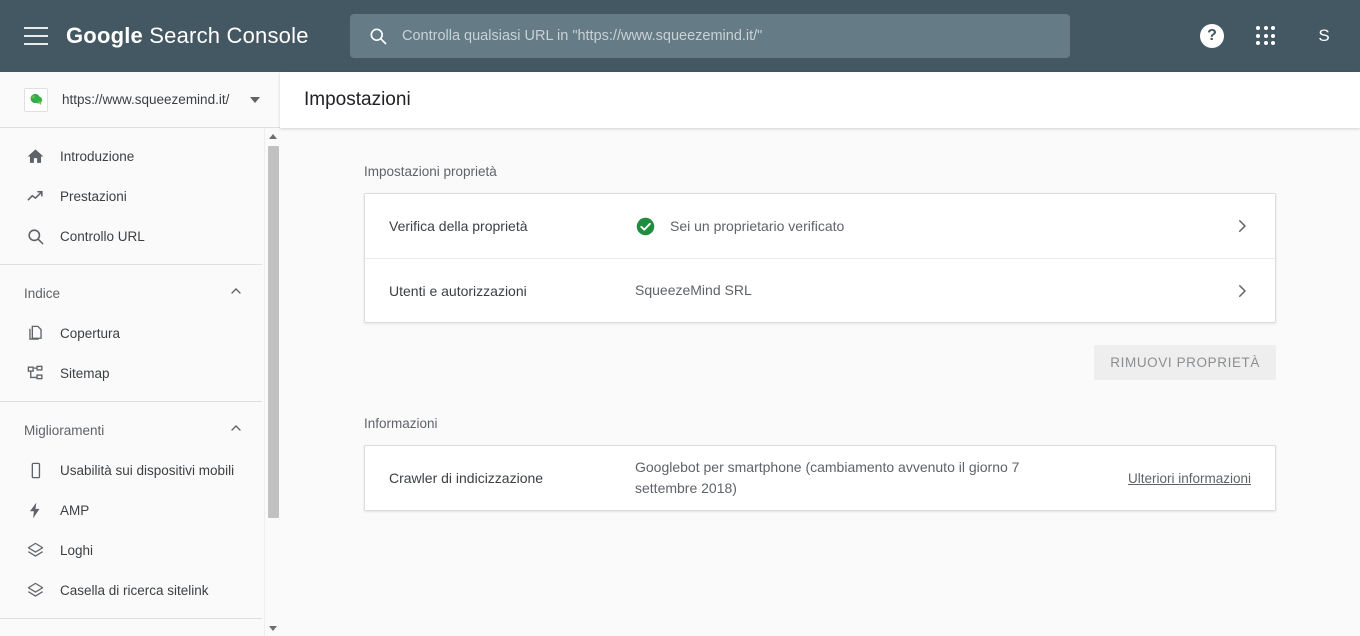 The width and height of the screenshot is (1360, 636). I want to click on row-label: Utenti e autorizzazioni, so click(458, 290).